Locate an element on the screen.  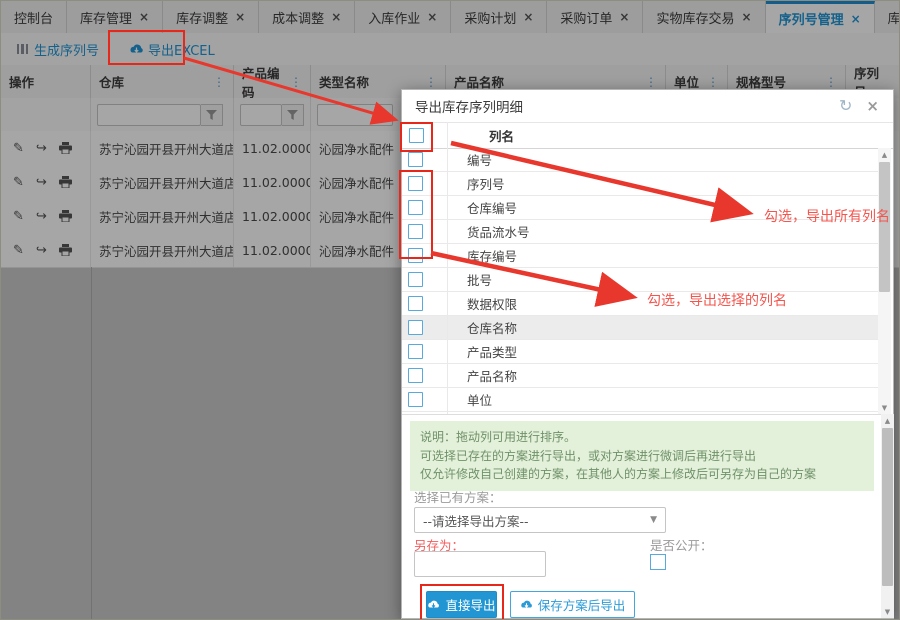
column-list-header: 列名 is located at coordinates (647, 135).